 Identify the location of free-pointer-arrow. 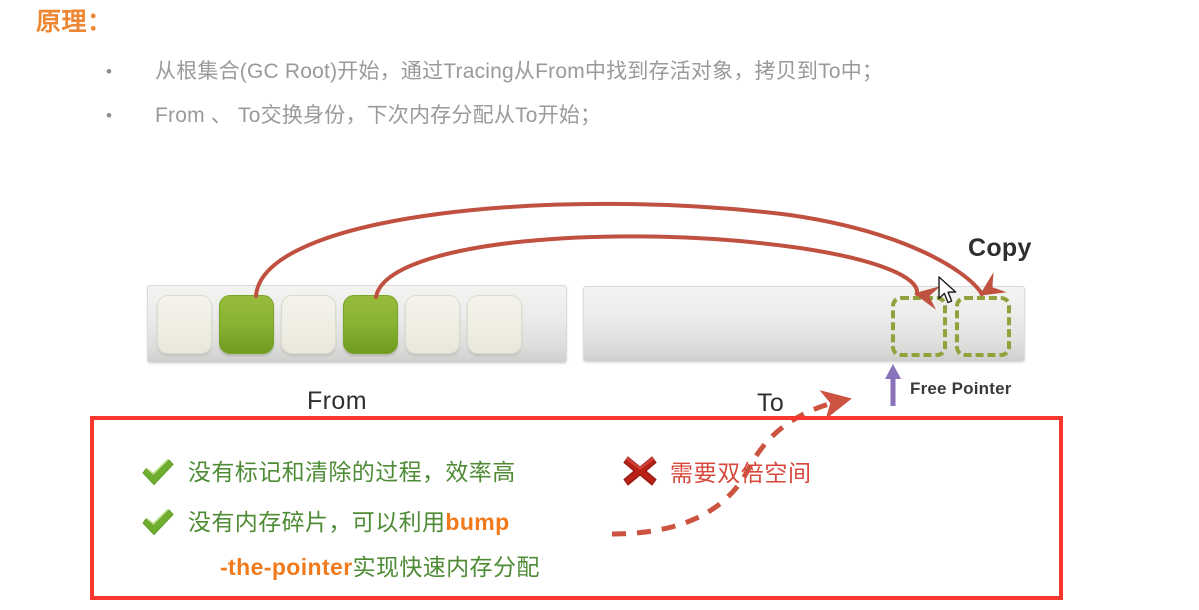
(893, 385).